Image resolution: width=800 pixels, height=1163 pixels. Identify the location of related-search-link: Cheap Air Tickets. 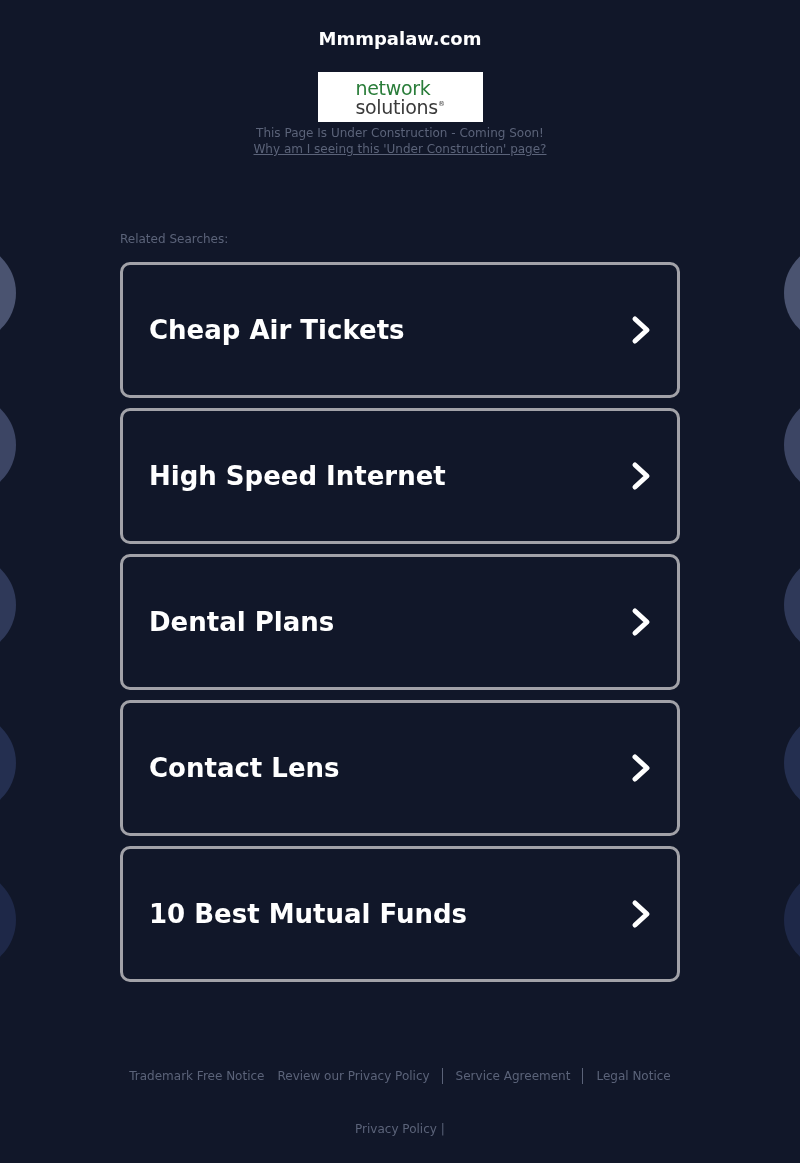
(400, 330).